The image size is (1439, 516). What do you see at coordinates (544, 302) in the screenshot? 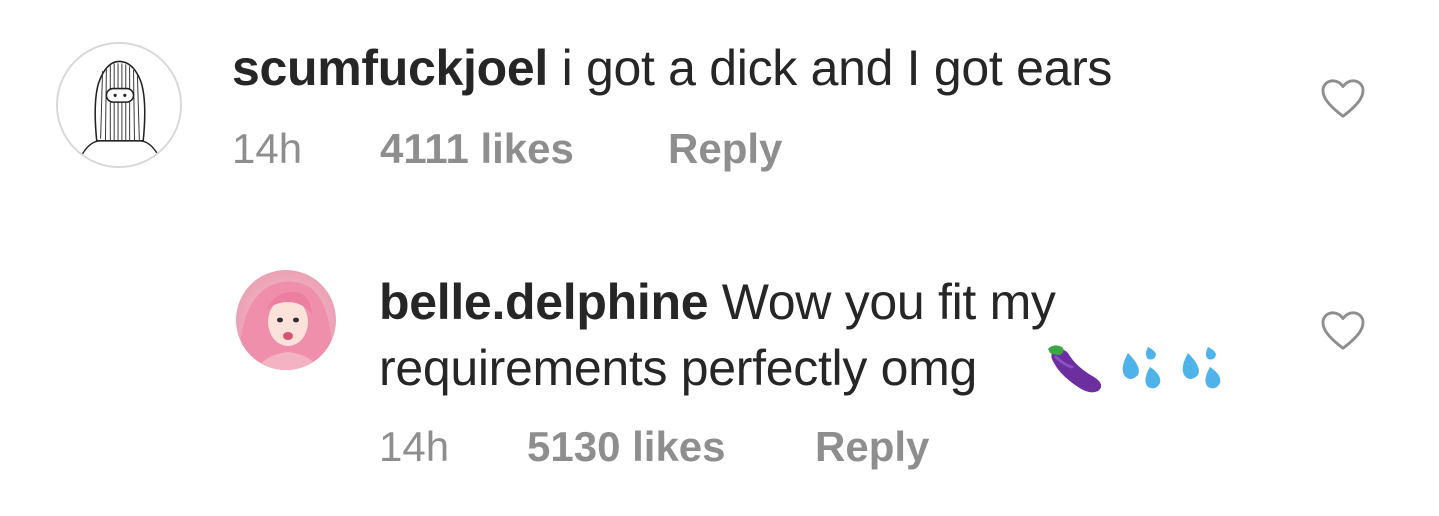
I see `comment-username: belle.delphine` at bounding box center [544, 302].